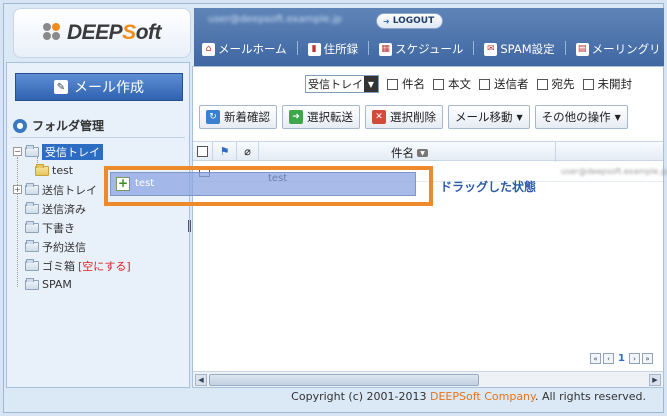 The image size is (667, 416). I want to click on tab-address-book: ▮ 住所録, so click(332, 49).